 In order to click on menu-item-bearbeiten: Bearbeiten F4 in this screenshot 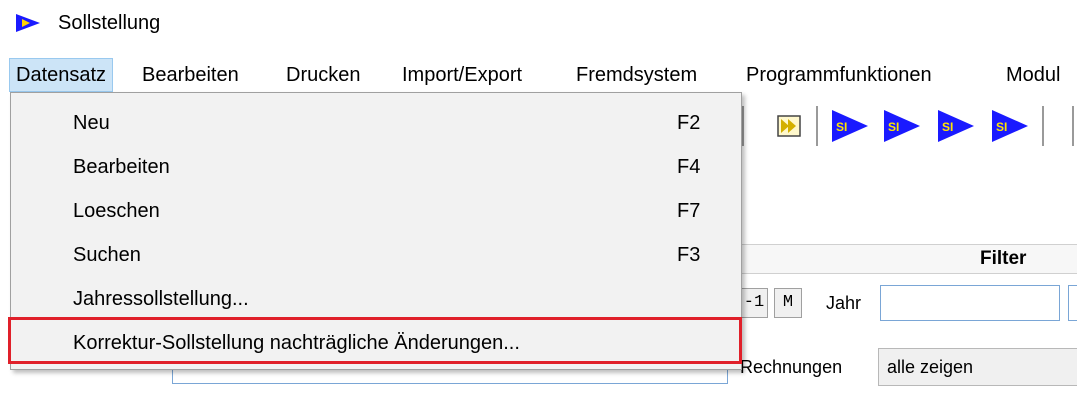, I will do `click(376, 167)`.